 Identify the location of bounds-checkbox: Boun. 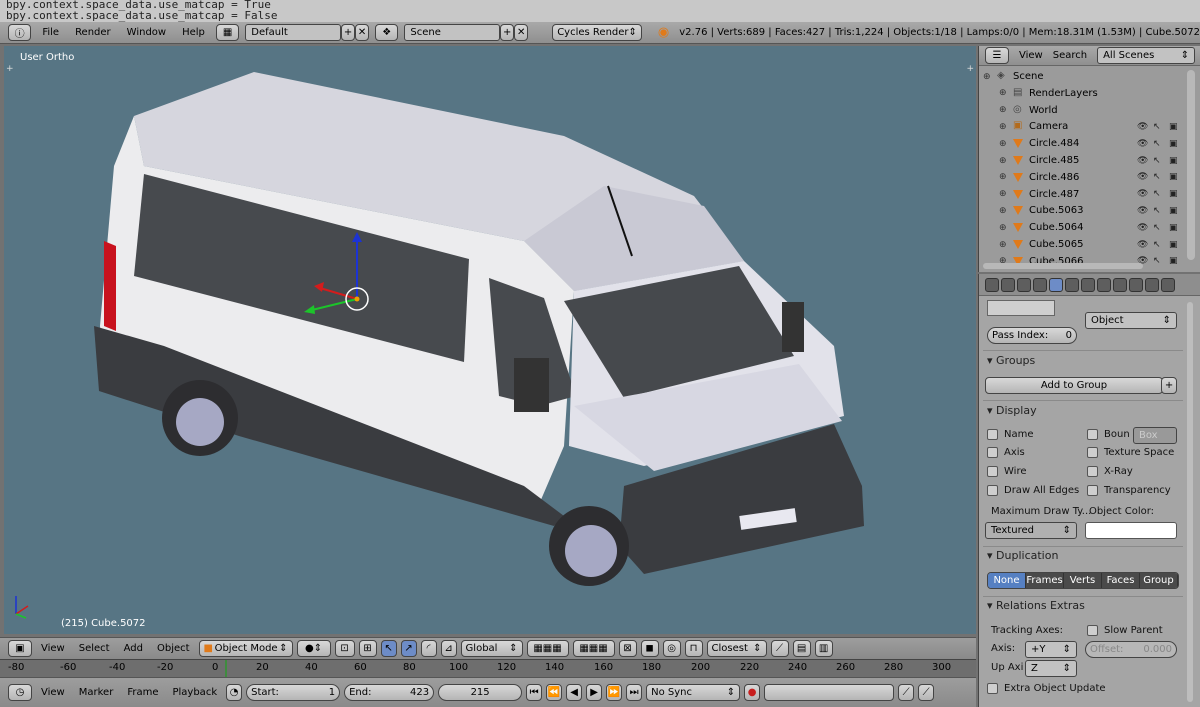
(1108, 434).